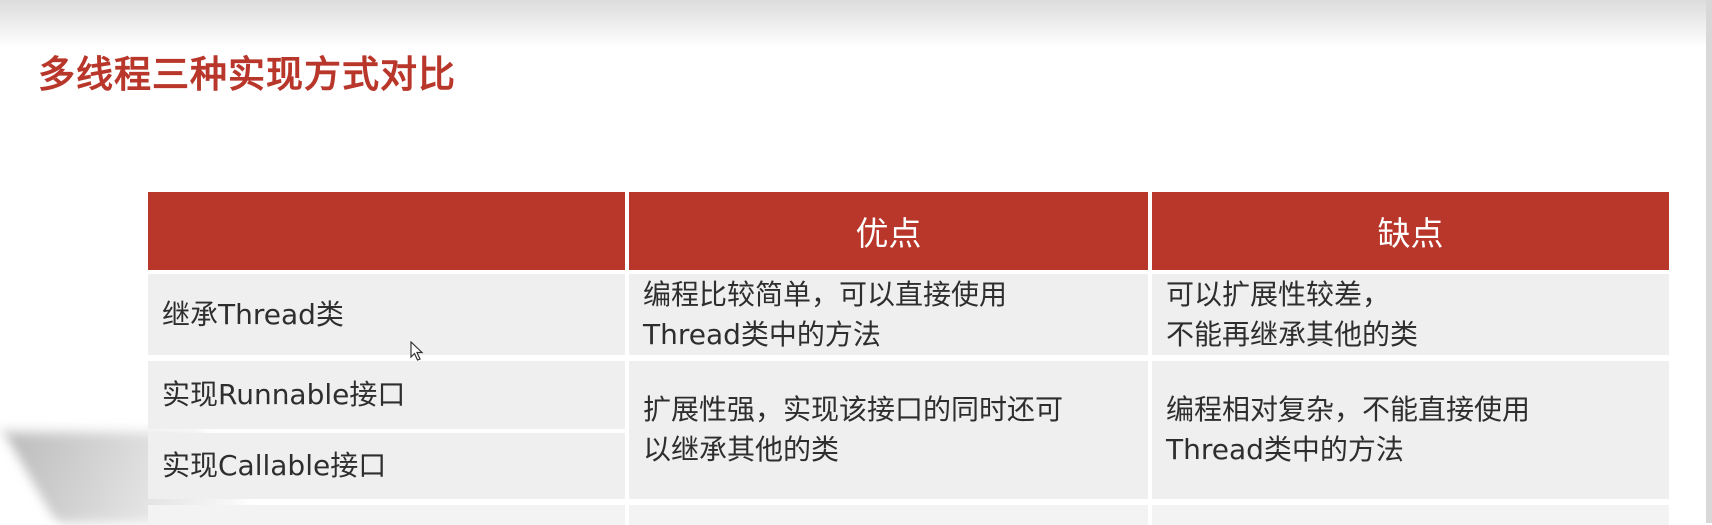 The width and height of the screenshot is (1712, 525). I want to click on cons-line-1: 编程相对复杂，不能直接使用, so click(1348, 409).